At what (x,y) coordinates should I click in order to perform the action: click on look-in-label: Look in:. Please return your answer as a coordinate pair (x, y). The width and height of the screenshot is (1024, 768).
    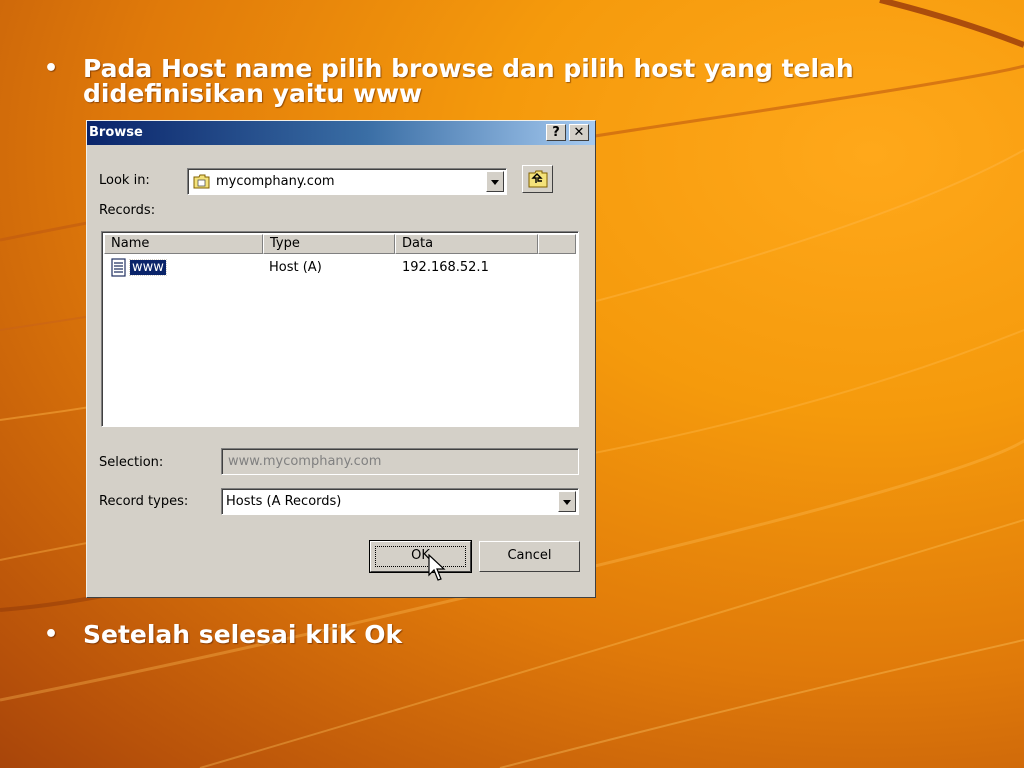
    Looking at the image, I should click on (124, 180).